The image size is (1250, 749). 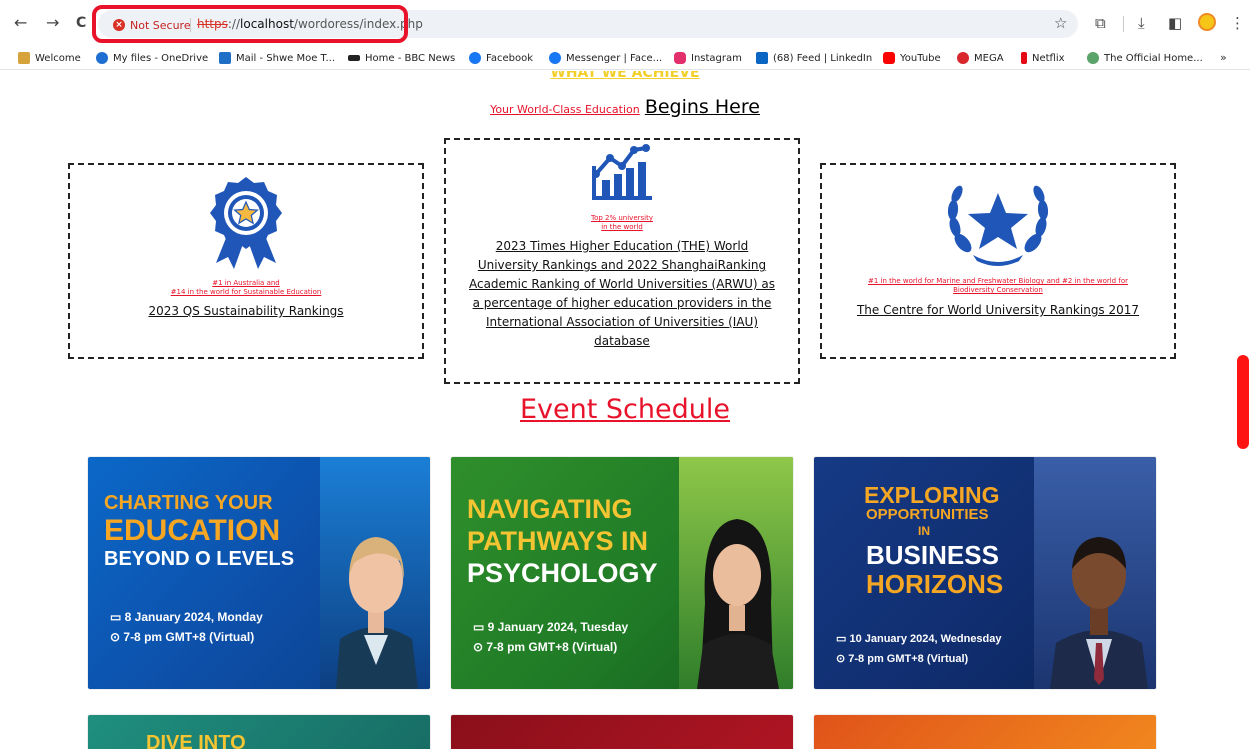 I want to click on website-icon, so click(x=1093, y=58).